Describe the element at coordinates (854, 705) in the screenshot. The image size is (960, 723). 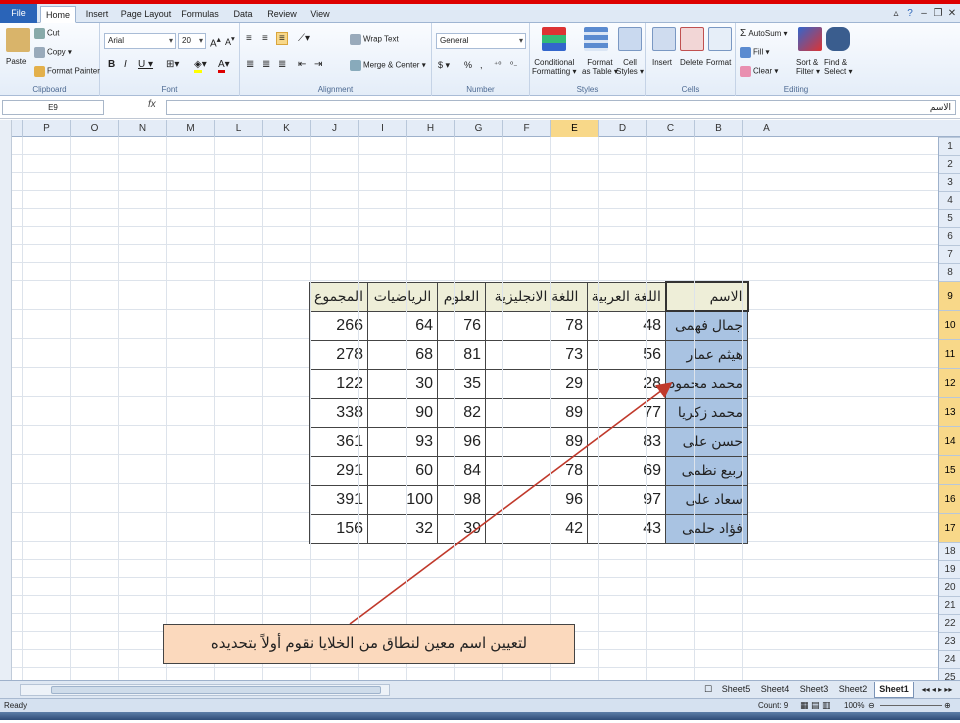
I see `zoom-level: 100%` at that location.